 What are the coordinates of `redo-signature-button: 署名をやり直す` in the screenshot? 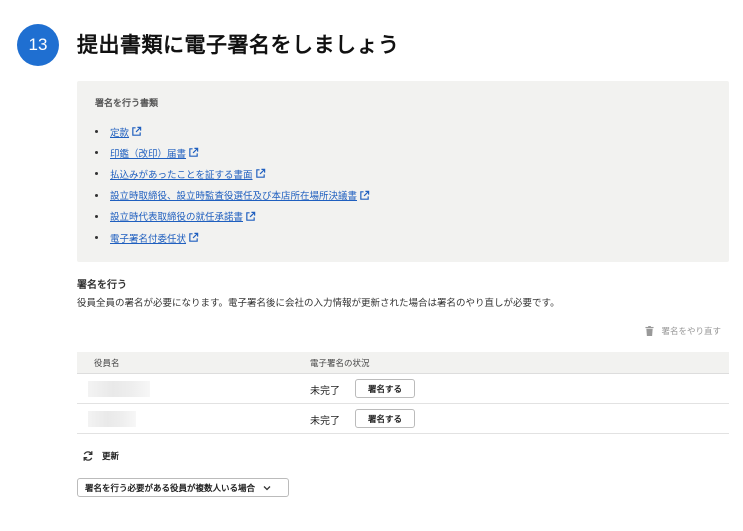 It's located at (683, 331).